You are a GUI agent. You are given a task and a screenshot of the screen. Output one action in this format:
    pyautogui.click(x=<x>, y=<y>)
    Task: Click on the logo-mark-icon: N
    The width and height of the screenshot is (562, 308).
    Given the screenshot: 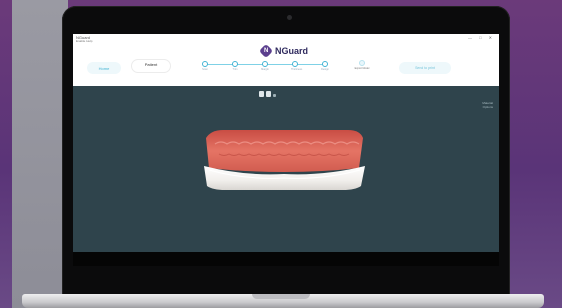 What is the action you would take?
    pyautogui.click(x=266, y=51)
    